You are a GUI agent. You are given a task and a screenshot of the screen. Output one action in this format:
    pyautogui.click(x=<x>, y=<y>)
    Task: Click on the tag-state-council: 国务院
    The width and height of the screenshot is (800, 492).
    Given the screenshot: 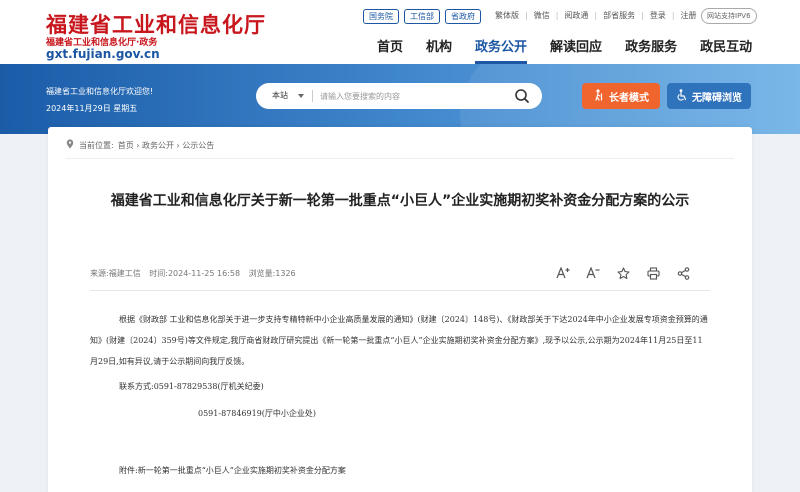 What is the action you would take?
    pyautogui.click(x=381, y=16)
    